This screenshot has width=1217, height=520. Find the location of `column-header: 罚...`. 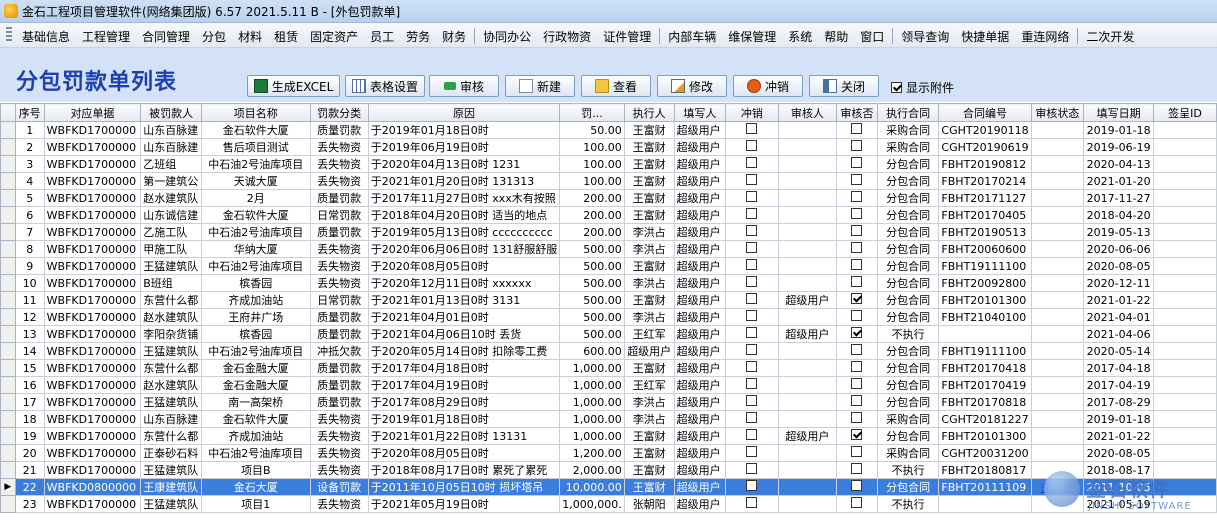

column-header: 罚... is located at coordinates (592, 112).